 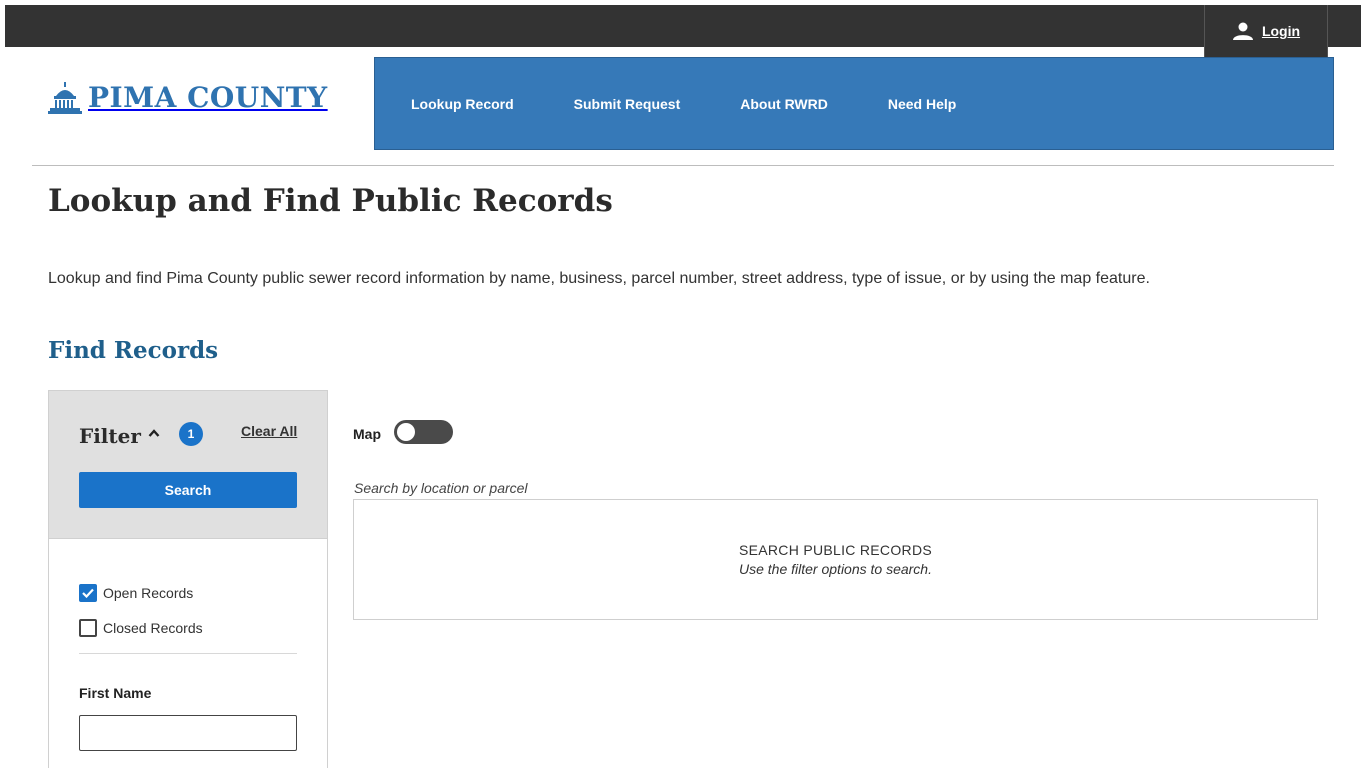 I want to click on nav-submit-request: Submit Request, so click(x=627, y=104).